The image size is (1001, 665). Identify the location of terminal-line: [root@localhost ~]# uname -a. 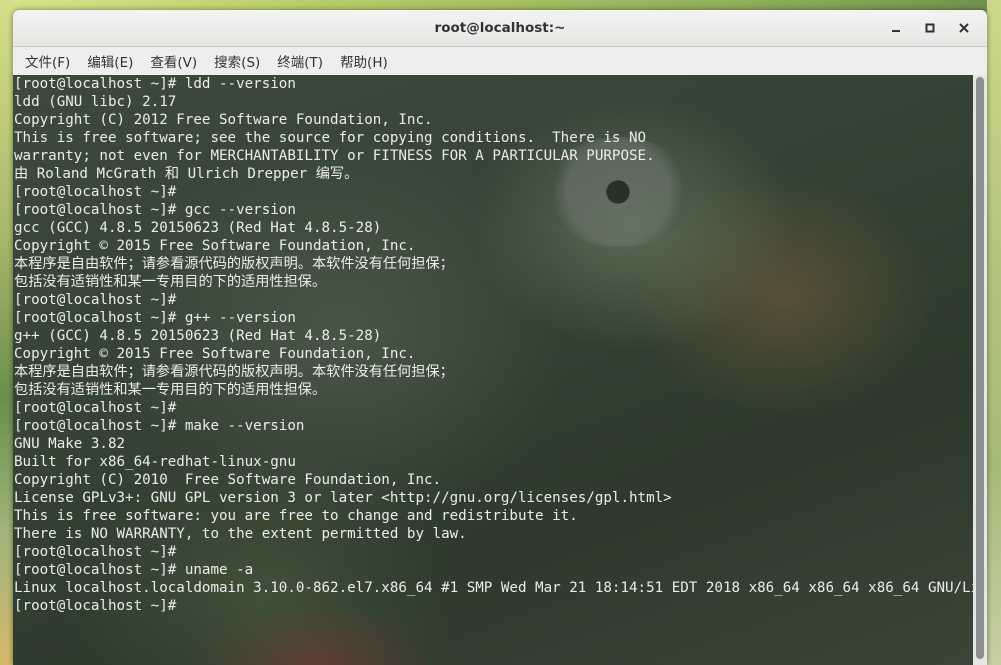
(134, 570).